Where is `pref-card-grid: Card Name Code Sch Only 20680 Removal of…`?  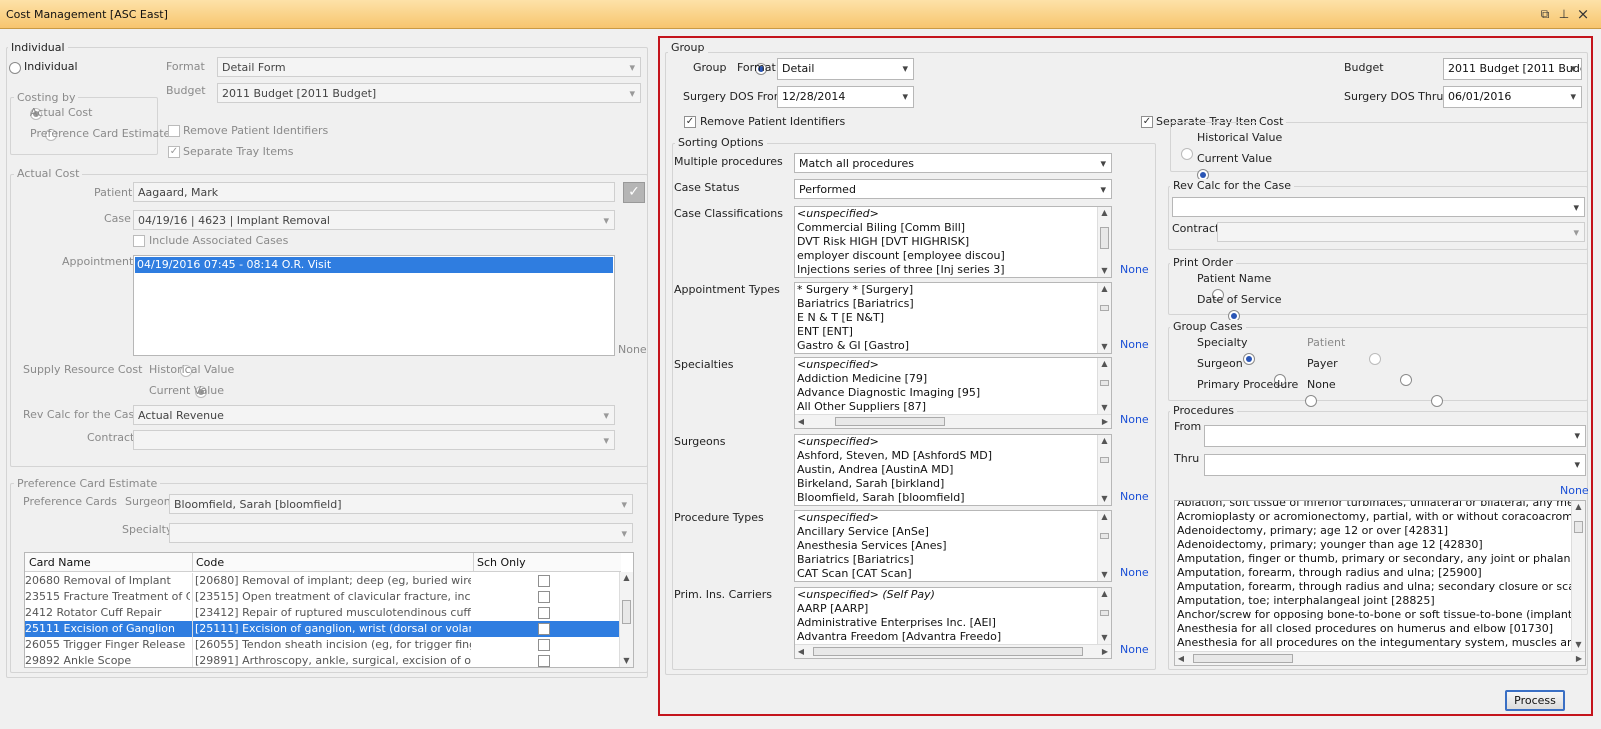 pref-card-grid: Card Name Code Sch Only 20680 Removal of… is located at coordinates (329, 610).